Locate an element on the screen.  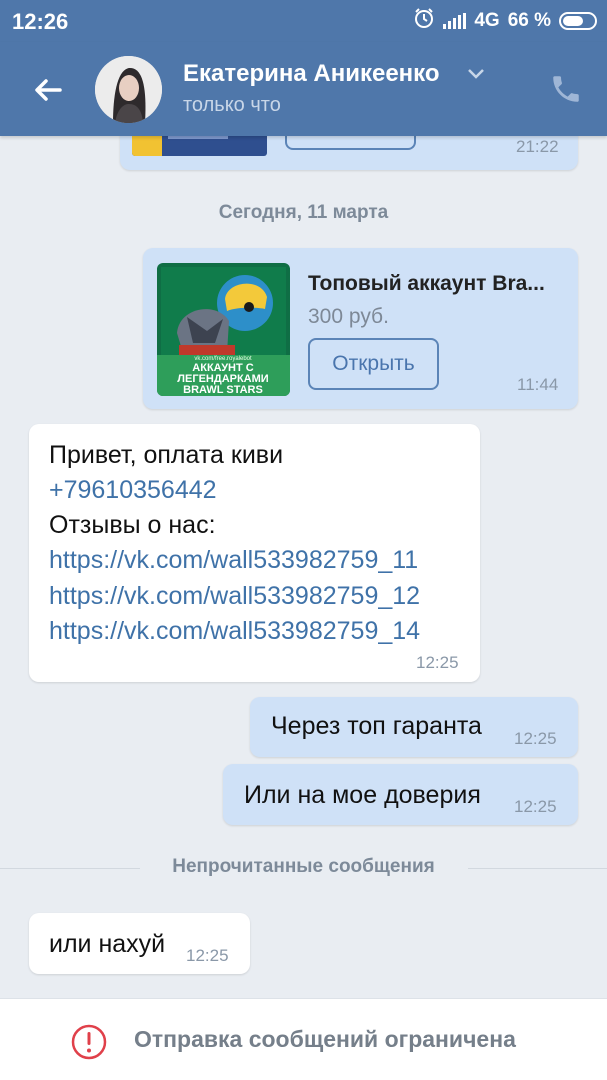
battery-label: 66 % is located at coordinates (529, 20).